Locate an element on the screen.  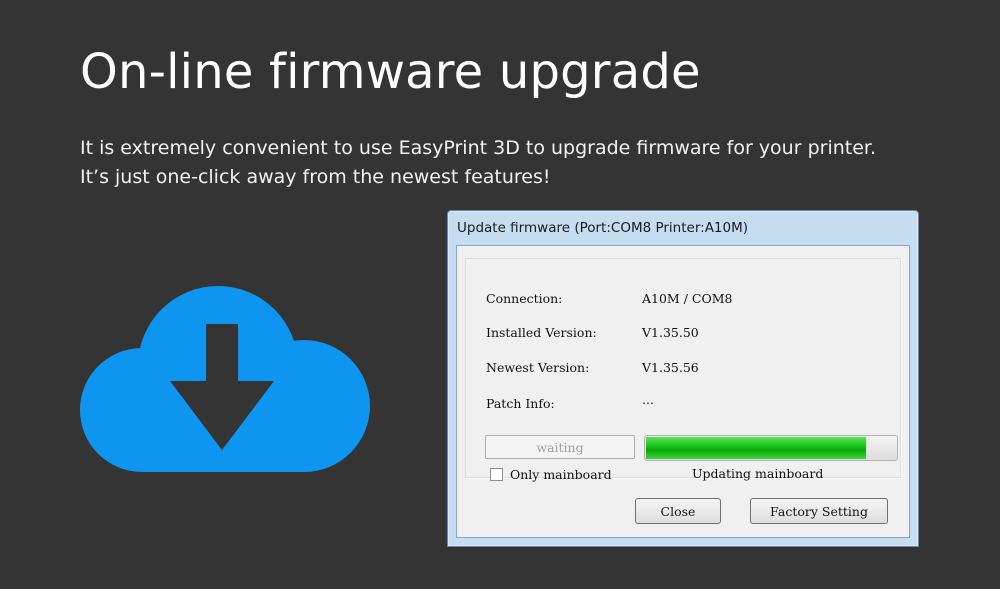
cloud-download-icon is located at coordinates (225, 379).